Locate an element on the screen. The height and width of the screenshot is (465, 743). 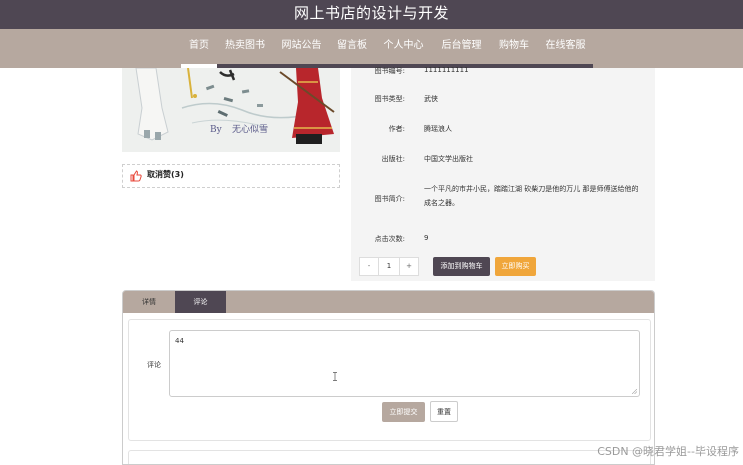
comment-label: 评论 is located at coordinates (154, 365).